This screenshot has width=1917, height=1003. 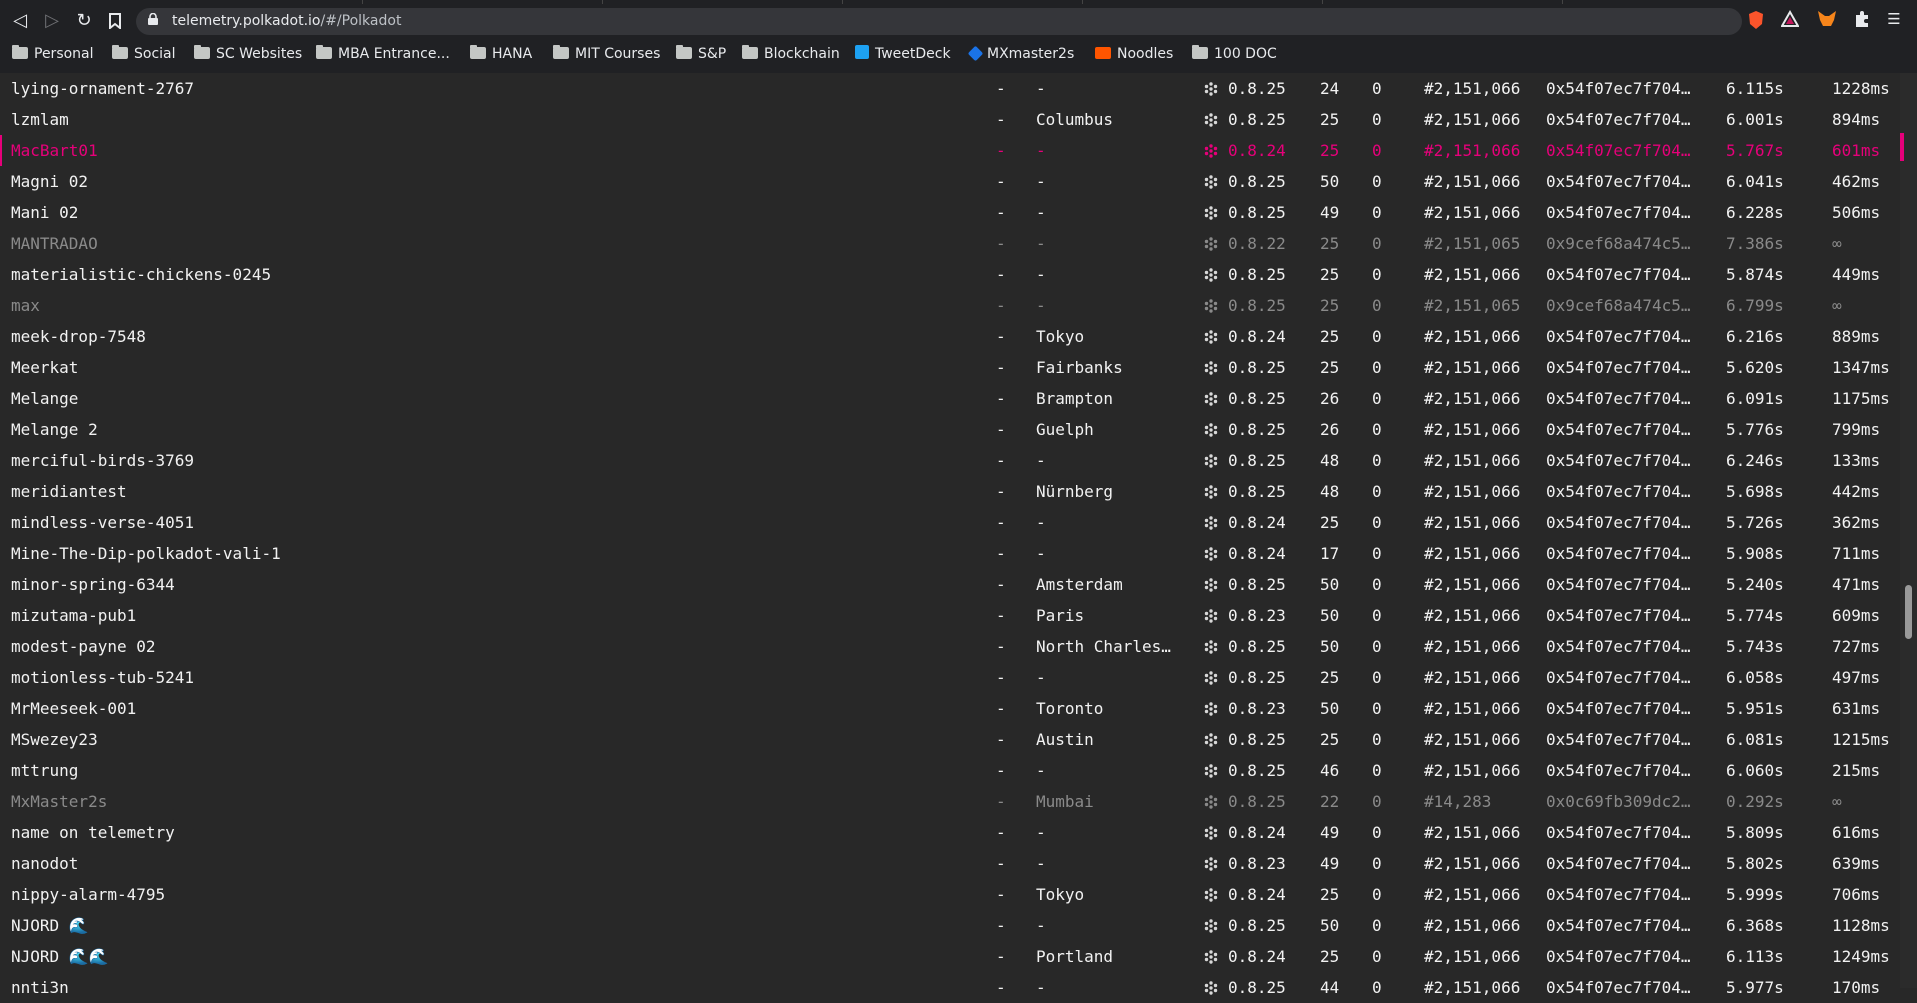 What do you see at coordinates (1756, 19) in the screenshot?
I see `brave-shield-icon` at bounding box center [1756, 19].